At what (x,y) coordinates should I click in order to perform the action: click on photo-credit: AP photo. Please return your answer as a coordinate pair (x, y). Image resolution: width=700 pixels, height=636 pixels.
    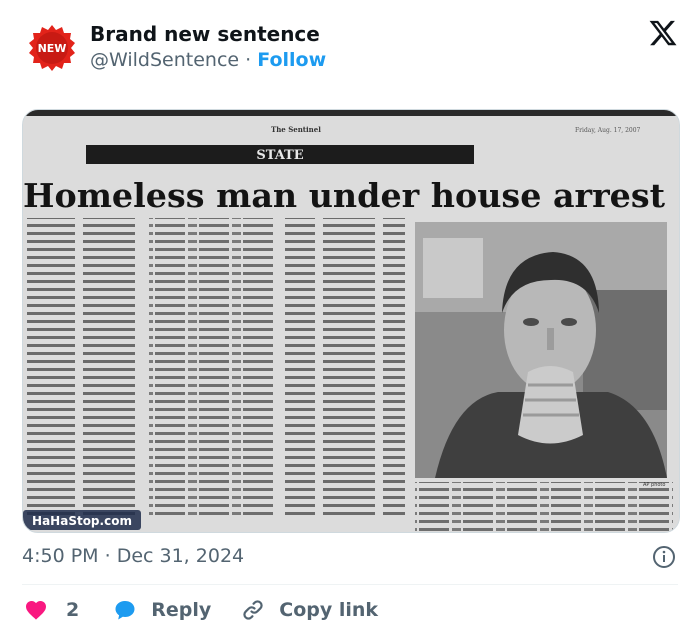
    Looking at the image, I should click on (654, 485).